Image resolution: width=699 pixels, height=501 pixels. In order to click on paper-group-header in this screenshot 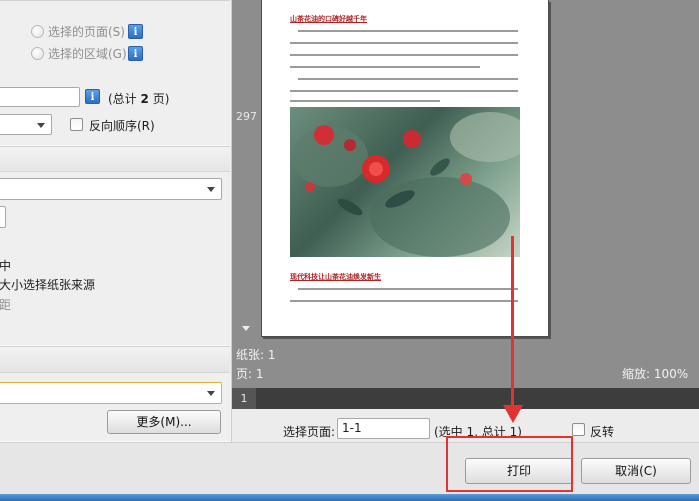, I will do `click(115, 159)`.